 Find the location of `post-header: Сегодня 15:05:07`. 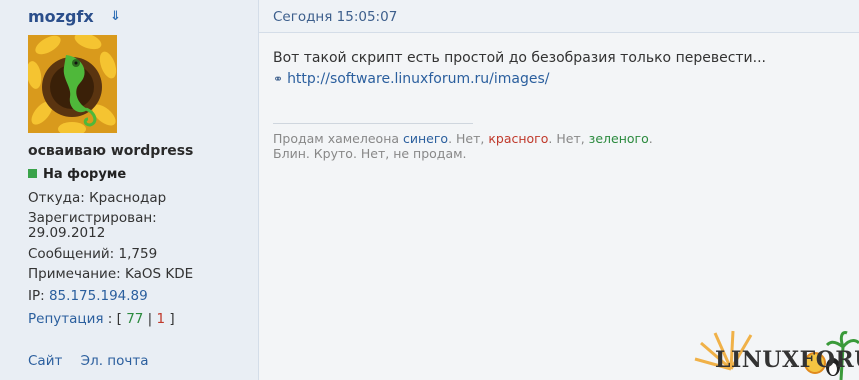

post-header: Сегодня 15:05:07 is located at coordinates (559, 16).